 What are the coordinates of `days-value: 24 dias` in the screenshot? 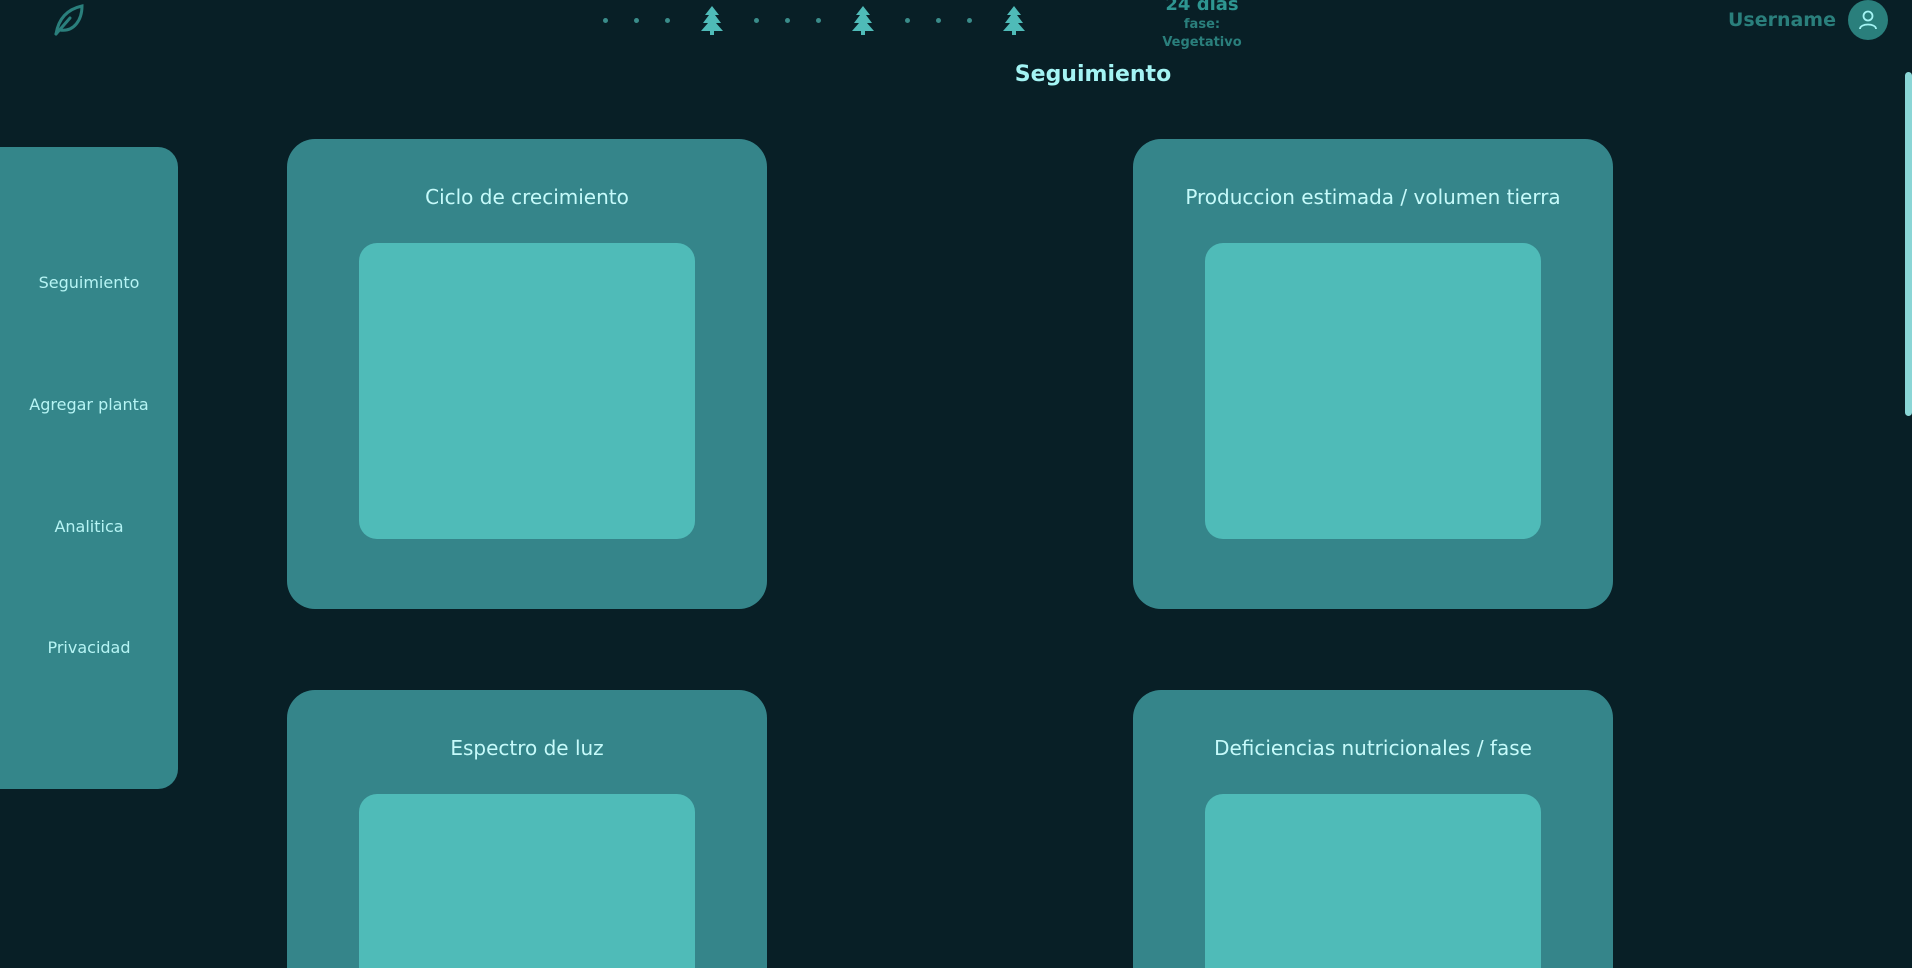 It's located at (1202, 7).